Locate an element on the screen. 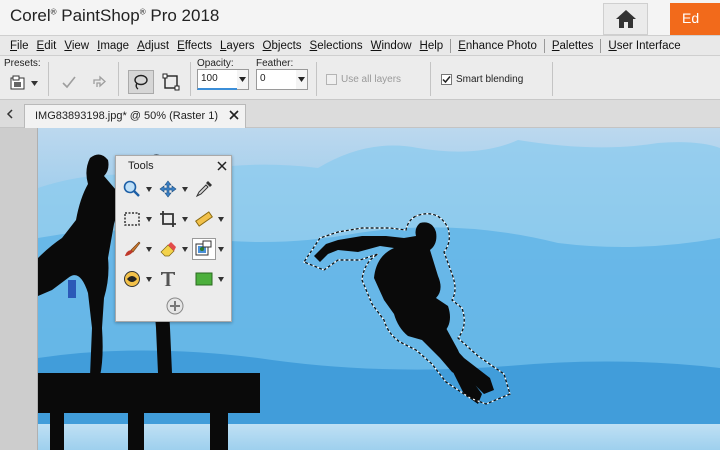 Image resolution: width=720 pixels, height=450 pixels. eraser-icon is located at coordinates (168, 249).